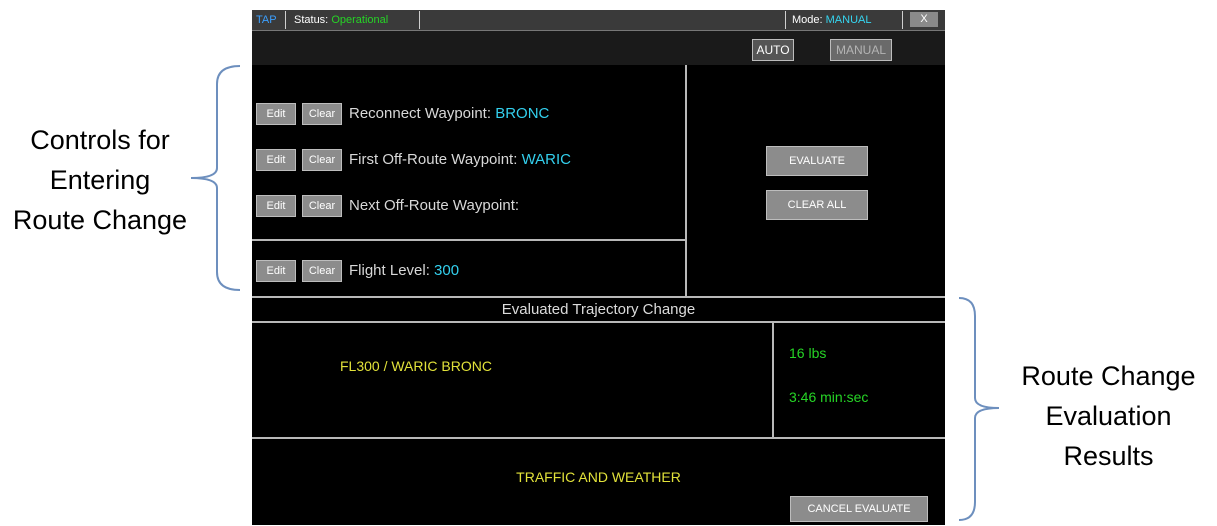 The width and height of the screenshot is (1217, 526). Describe the element at coordinates (817, 161) in the screenshot. I see `evaluate-button: EVALUATE` at that location.